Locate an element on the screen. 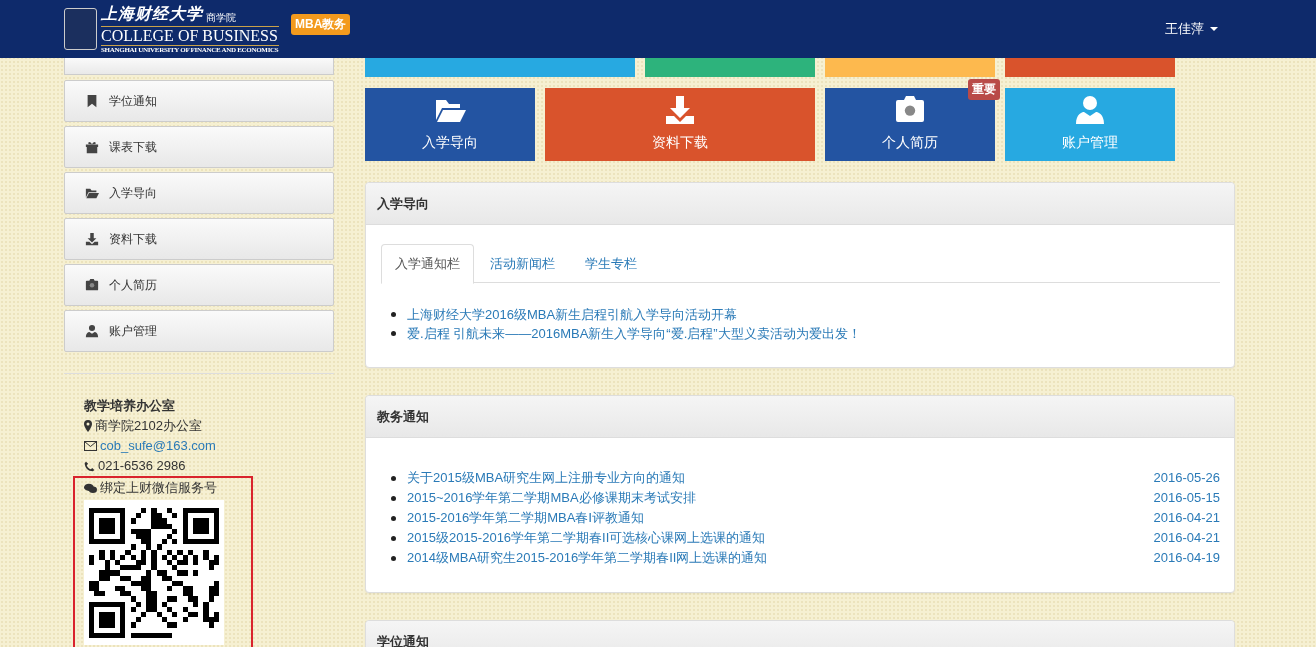  tab: 学生专栏 is located at coordinates (611, 263).